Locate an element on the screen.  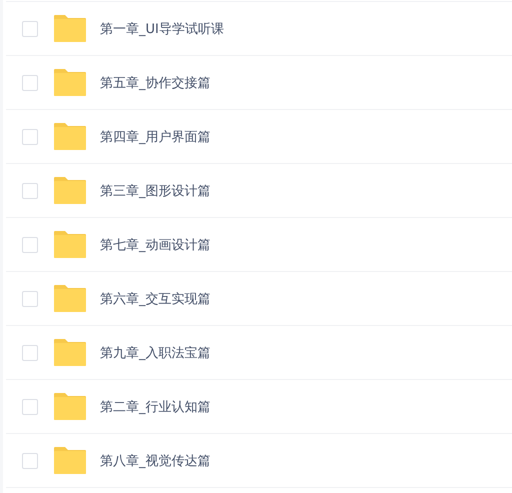
folder-name: 第一章_UI导学试听课 is located at coordinates (162, 29).